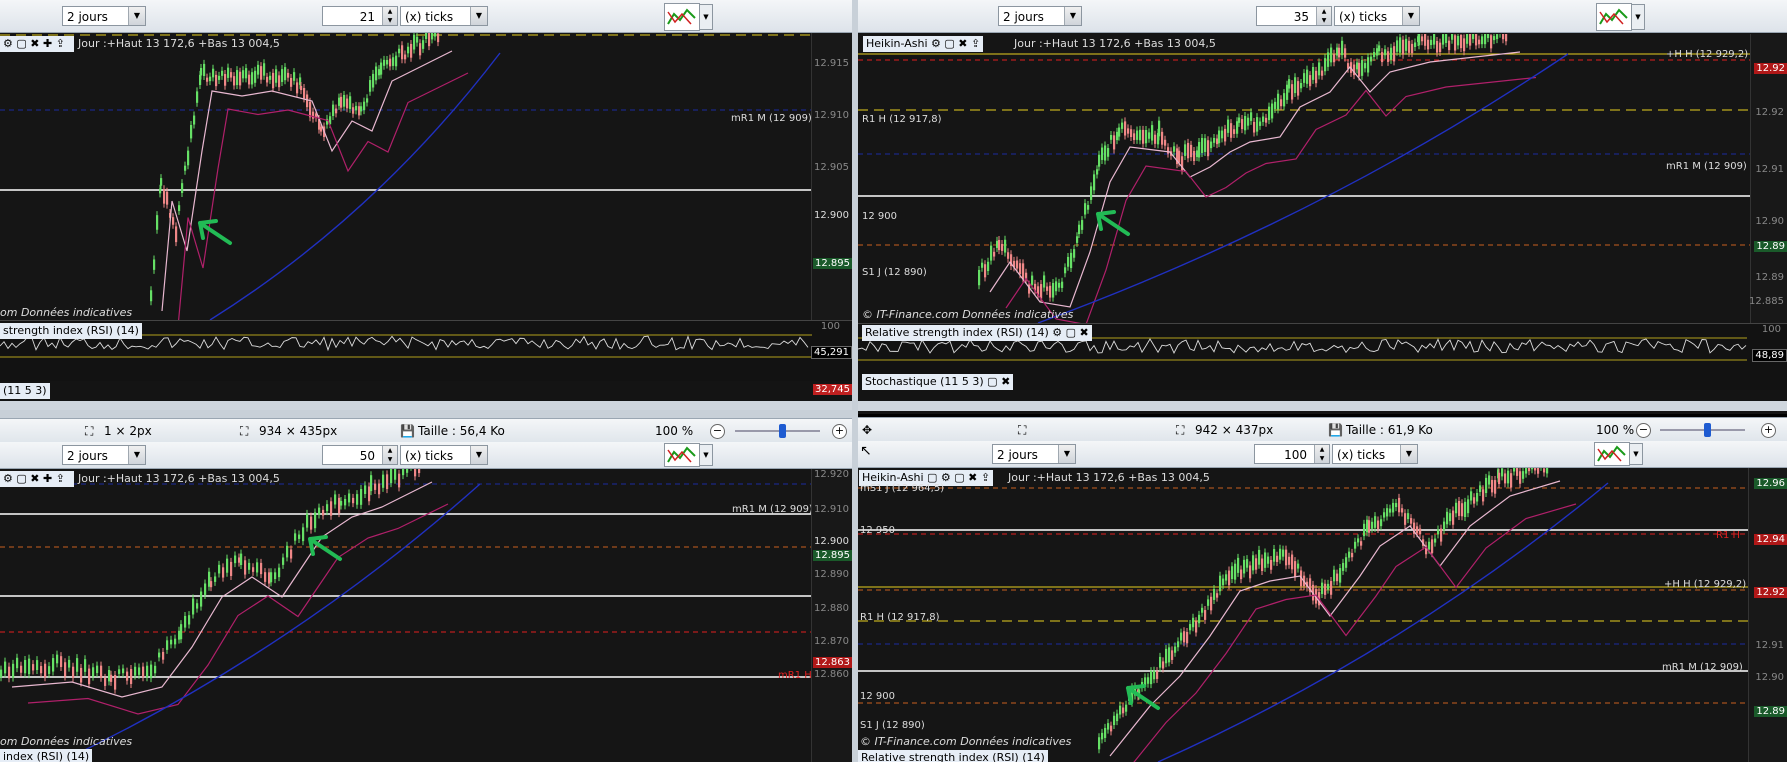 The width and height of the screenshot is (1787, 762). I want to click on interval-stepper: 35 ▲ ▼, so click(1294, 16).